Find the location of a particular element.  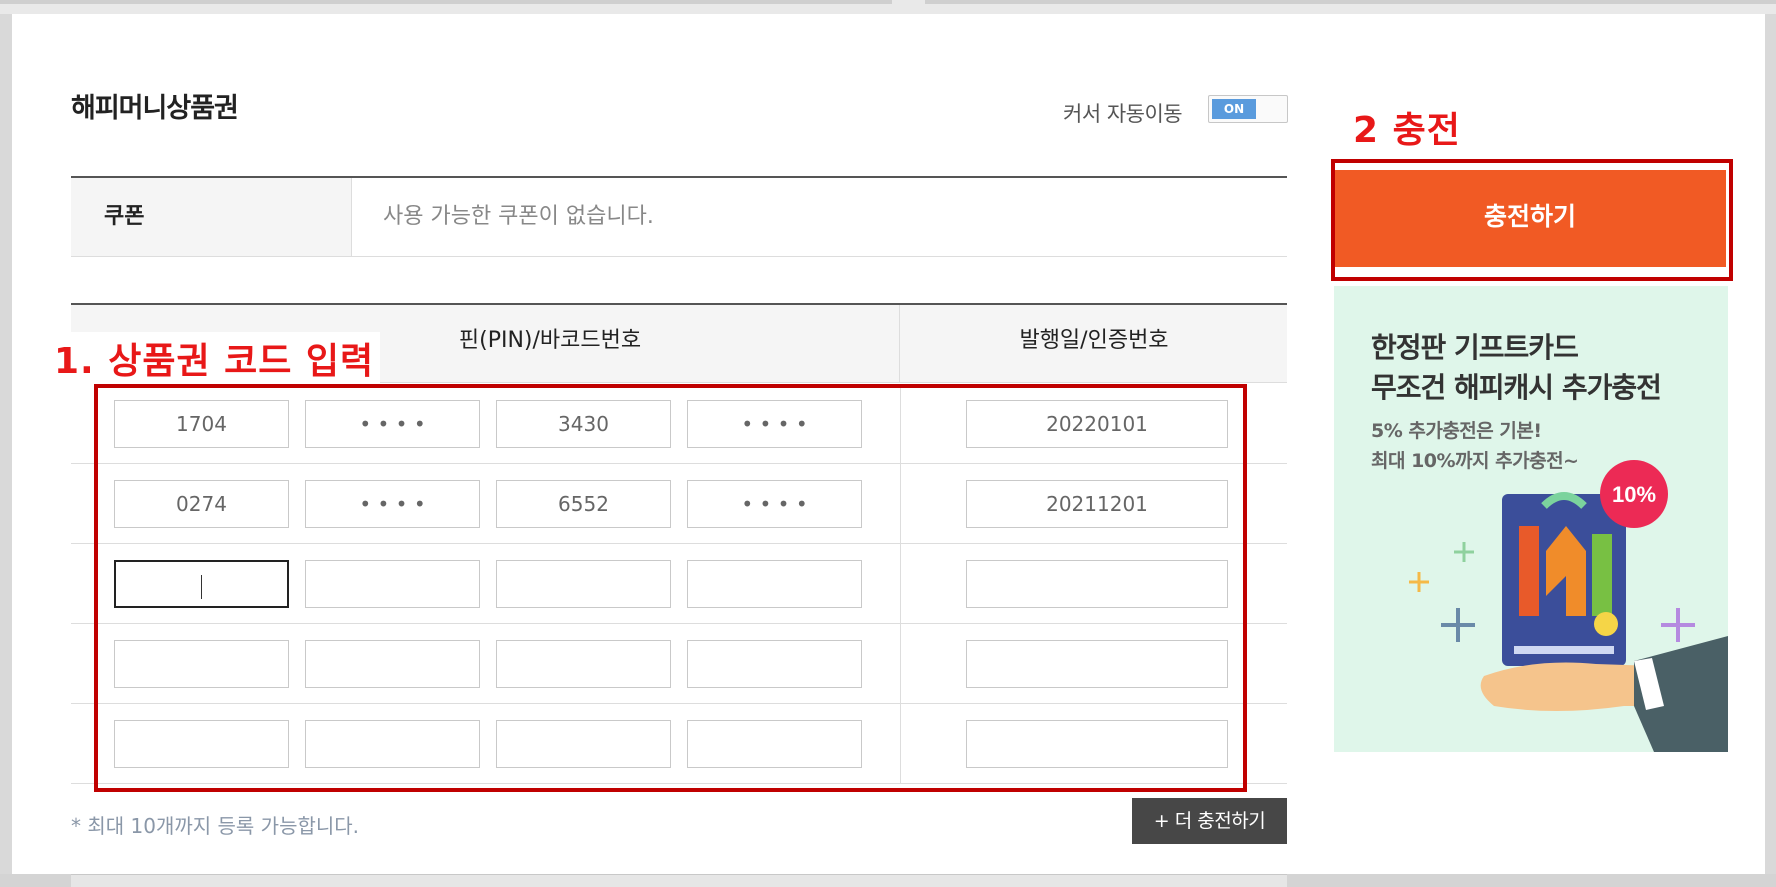

badge-text: 10% is located at coordinates (1634, 494).